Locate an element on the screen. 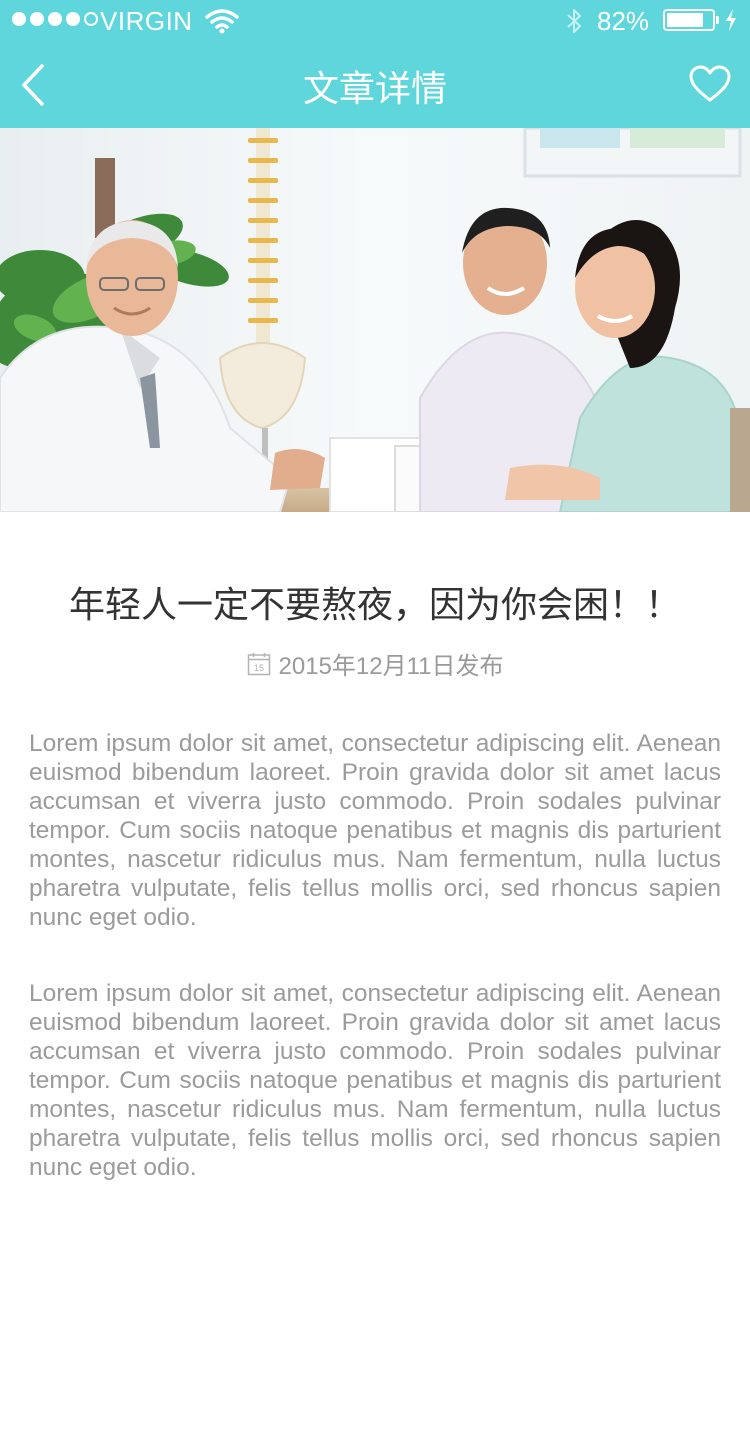 This screenshot has height=1434, width=750. back-button is located at coordinates (33, 85).